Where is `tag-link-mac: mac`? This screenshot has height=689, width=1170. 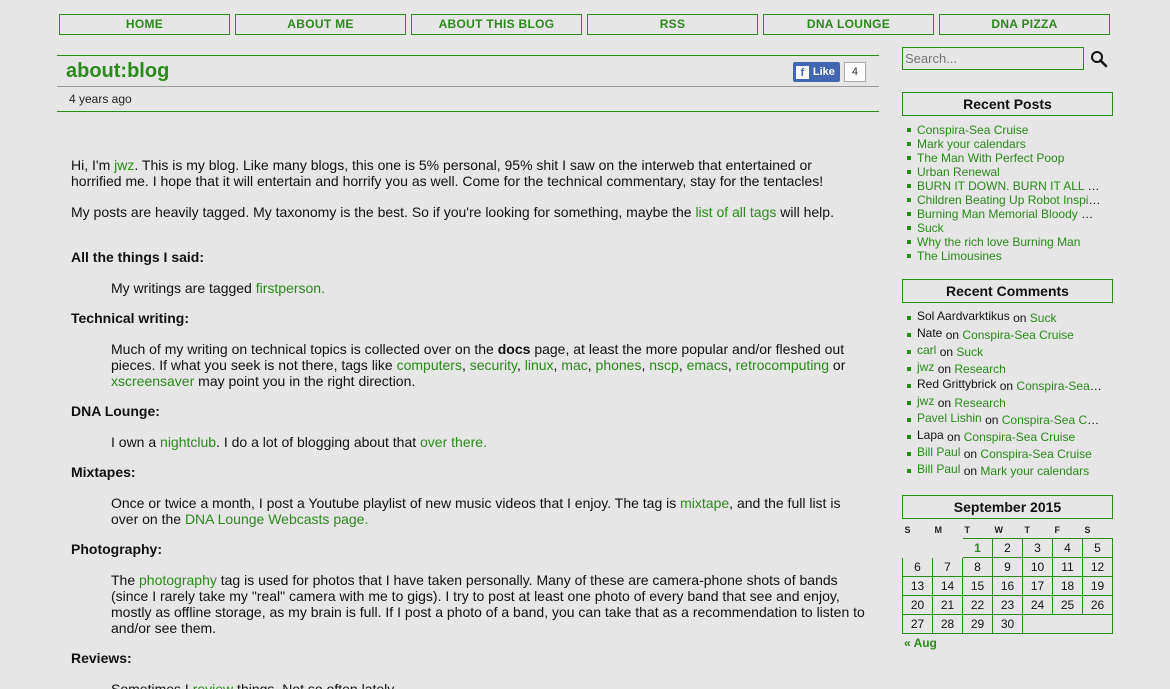
tag-link-mac: mac is located at coordinates (574, 365).